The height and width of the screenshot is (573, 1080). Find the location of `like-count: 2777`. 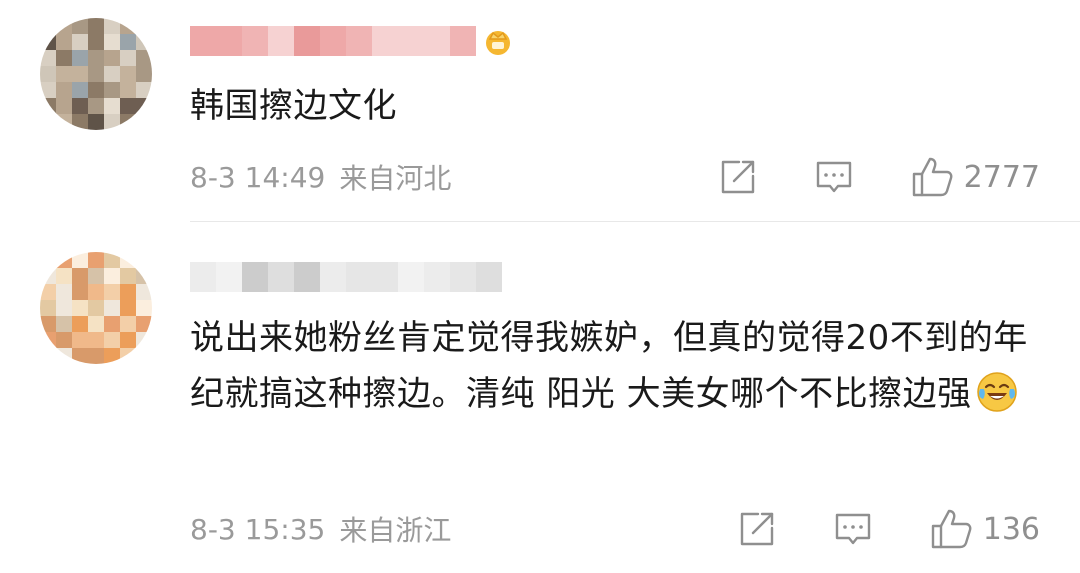

like-count: 2777 is located at coordinates (1001, 177).